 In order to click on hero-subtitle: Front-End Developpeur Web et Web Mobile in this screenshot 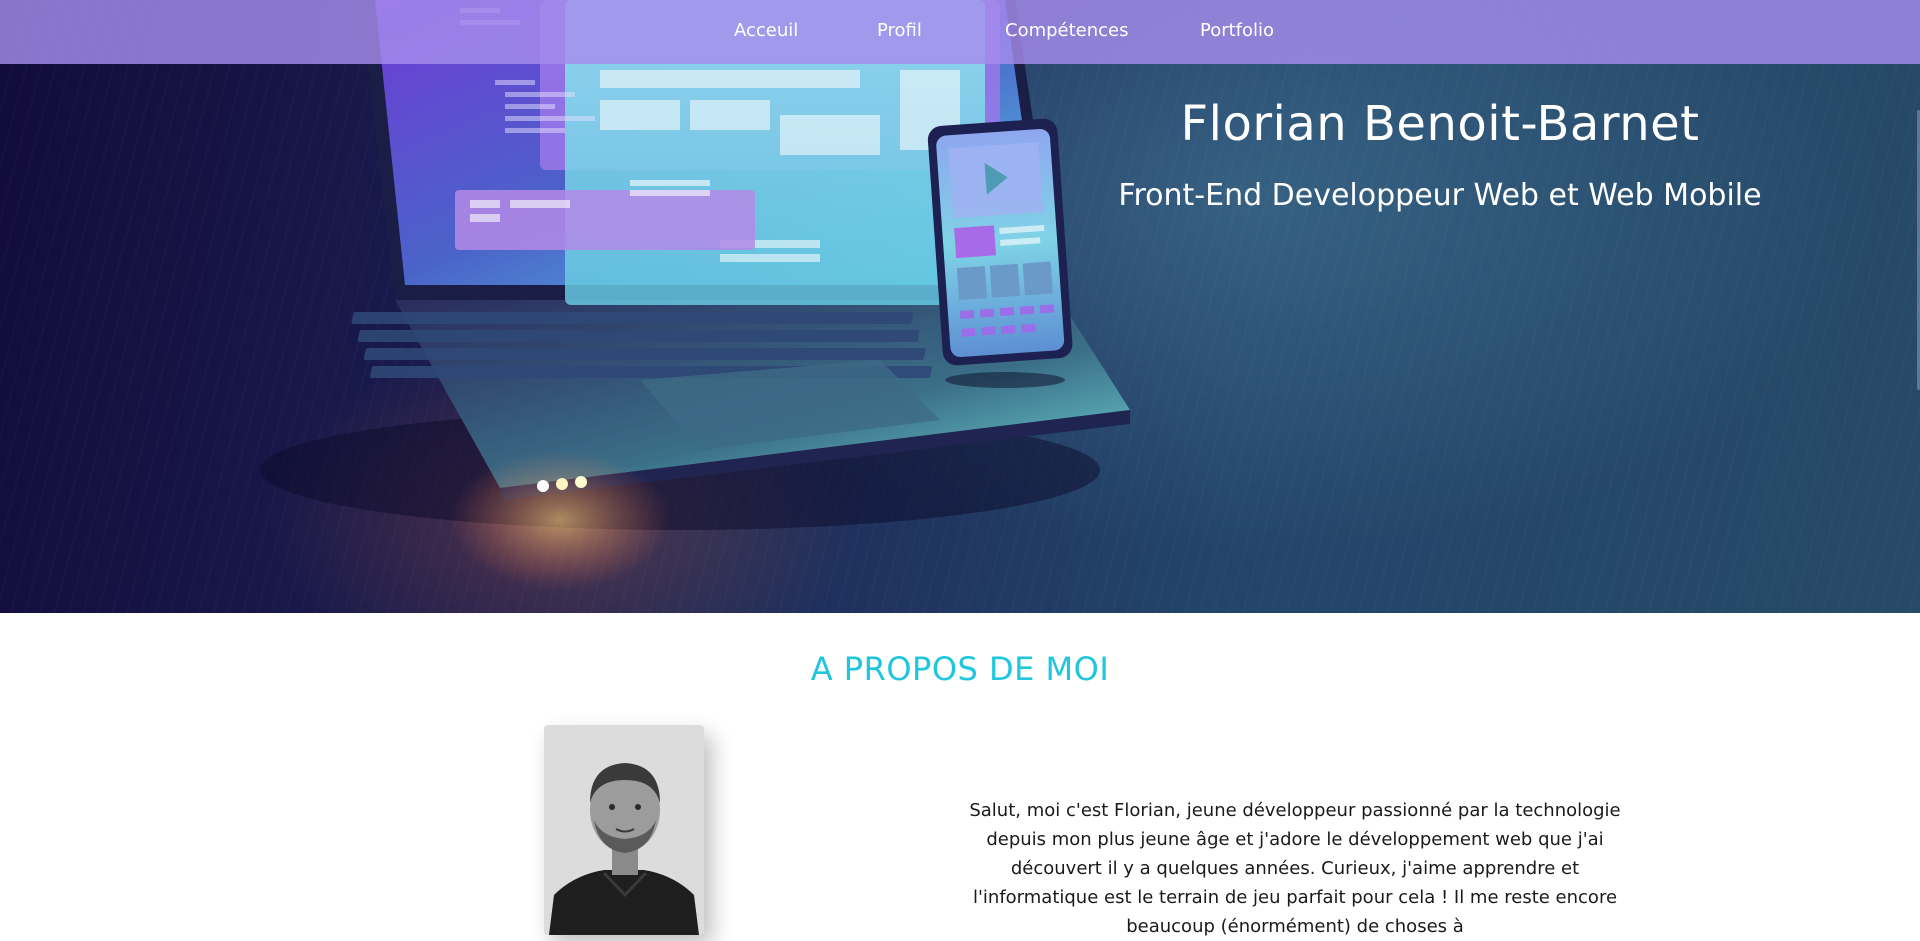, I will do `click(1440, 195)`.